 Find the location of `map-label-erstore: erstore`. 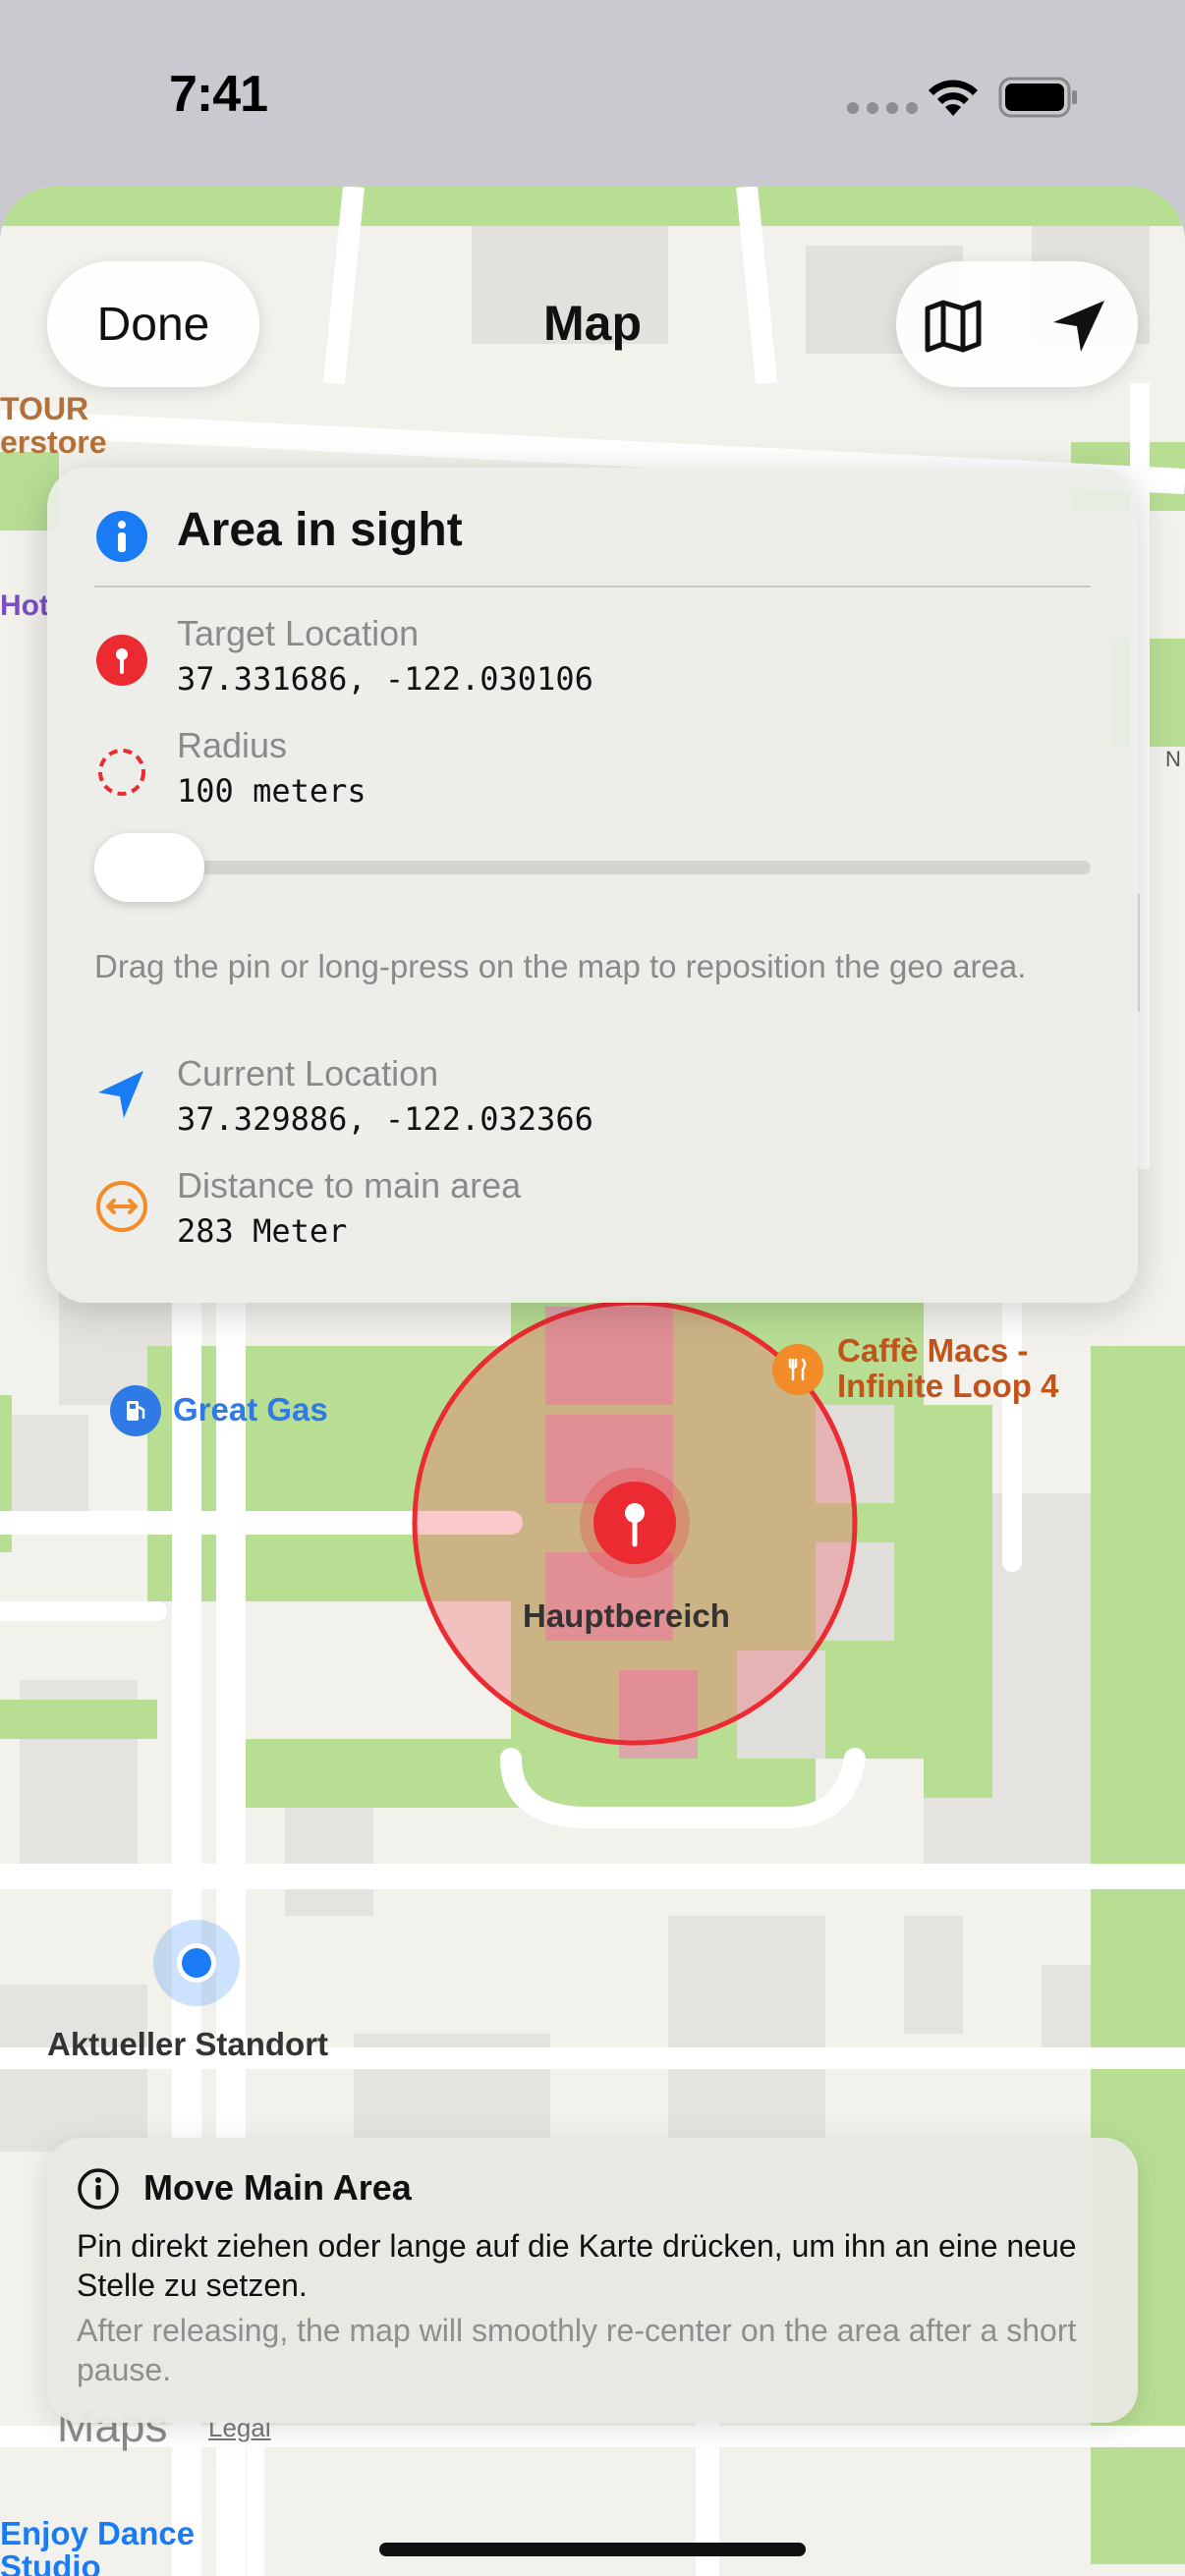

map-label-erstore: erstore is located at coordinates (54, 442).